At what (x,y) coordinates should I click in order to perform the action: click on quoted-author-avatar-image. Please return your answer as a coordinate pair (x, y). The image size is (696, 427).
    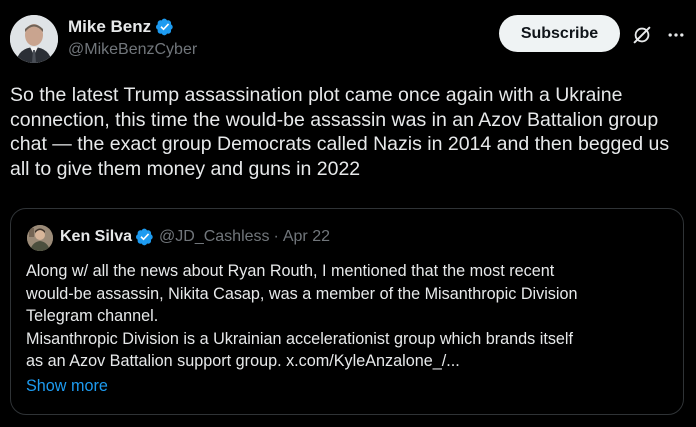
    Looking at the image, I should click on (40, 238).